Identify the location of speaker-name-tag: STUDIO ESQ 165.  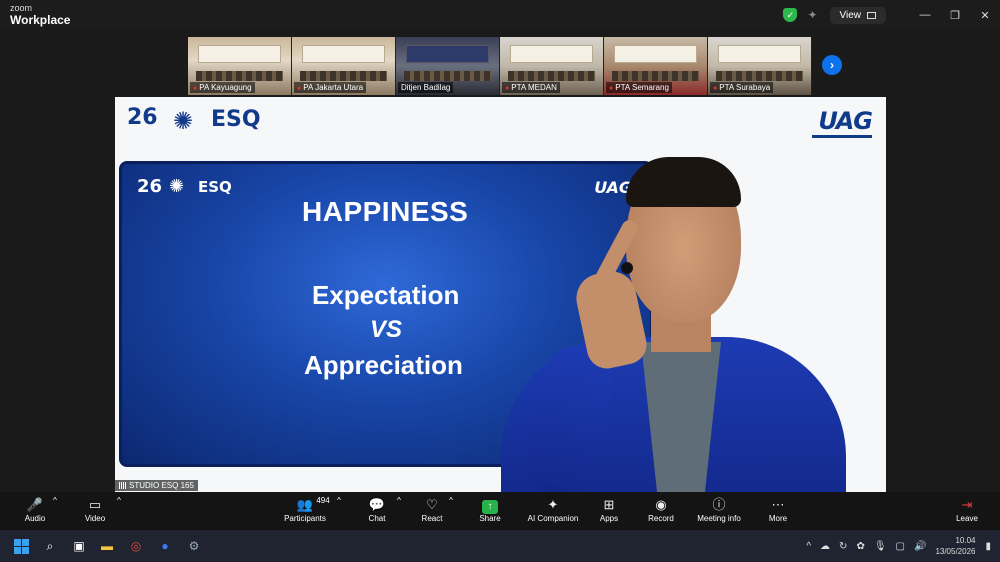
(156, 485).